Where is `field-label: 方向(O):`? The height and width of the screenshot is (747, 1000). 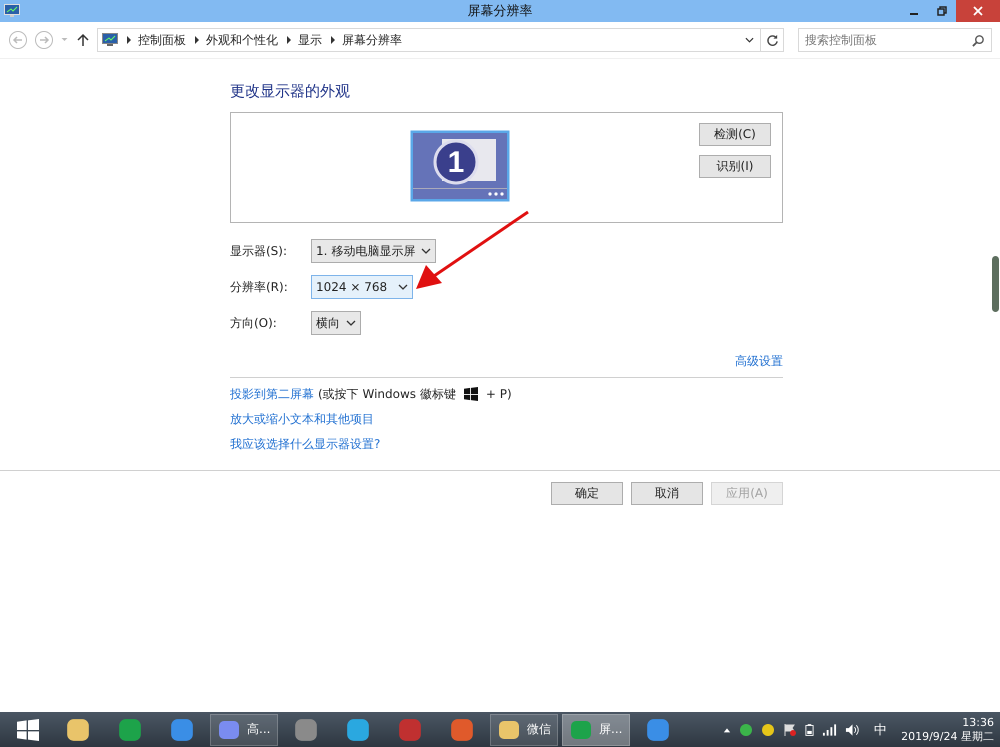 field-label: 方向(O): is located at coordinates (254, 323).